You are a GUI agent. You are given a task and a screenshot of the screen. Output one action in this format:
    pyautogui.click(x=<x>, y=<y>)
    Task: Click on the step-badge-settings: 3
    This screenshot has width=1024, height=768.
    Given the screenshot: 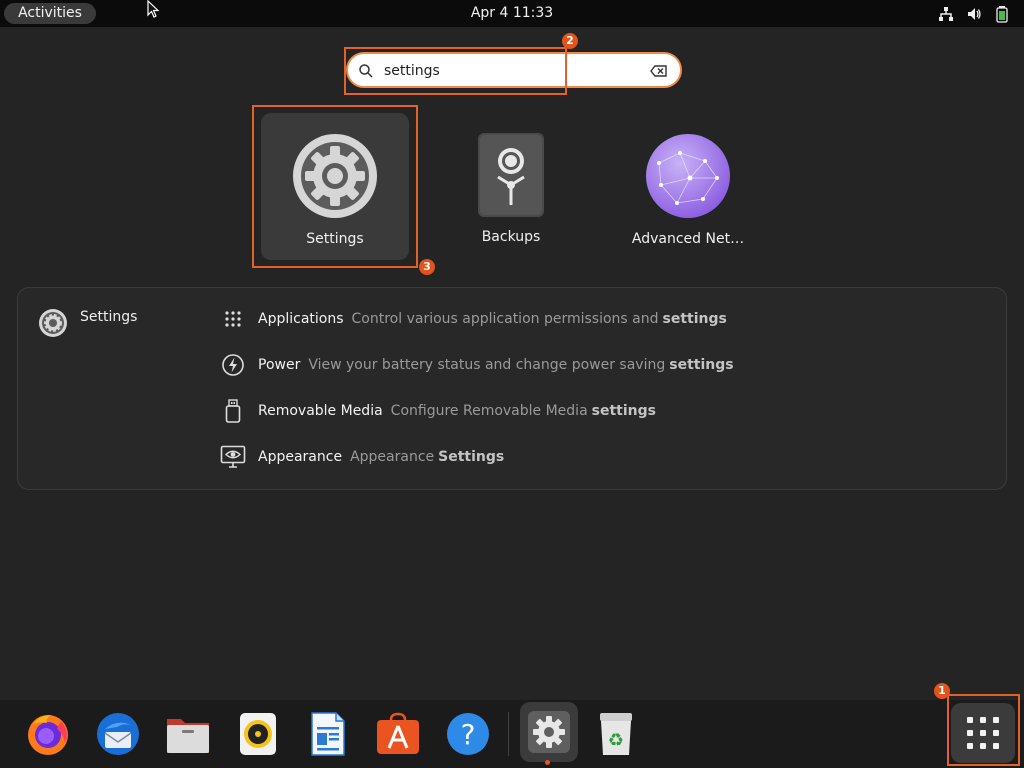 What is the action you would take?
    pyautogui.click(x=427, y=267)
    